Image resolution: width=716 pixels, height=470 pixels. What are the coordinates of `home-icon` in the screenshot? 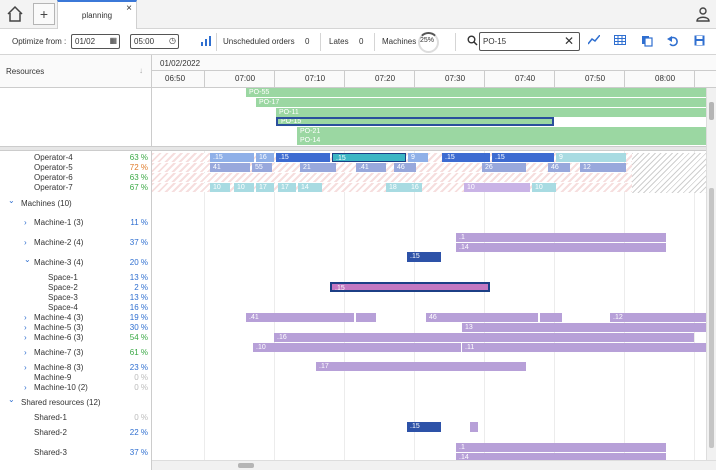 It's located at (15, 14).